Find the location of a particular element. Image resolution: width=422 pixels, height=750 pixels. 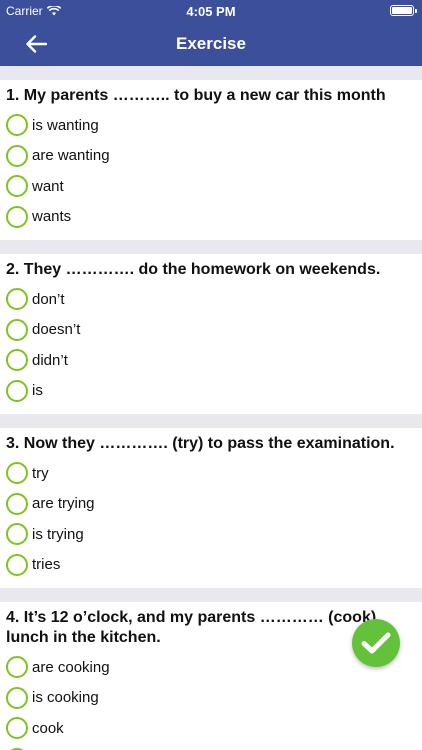

option-row: tries is located at coordinates (211, 565).